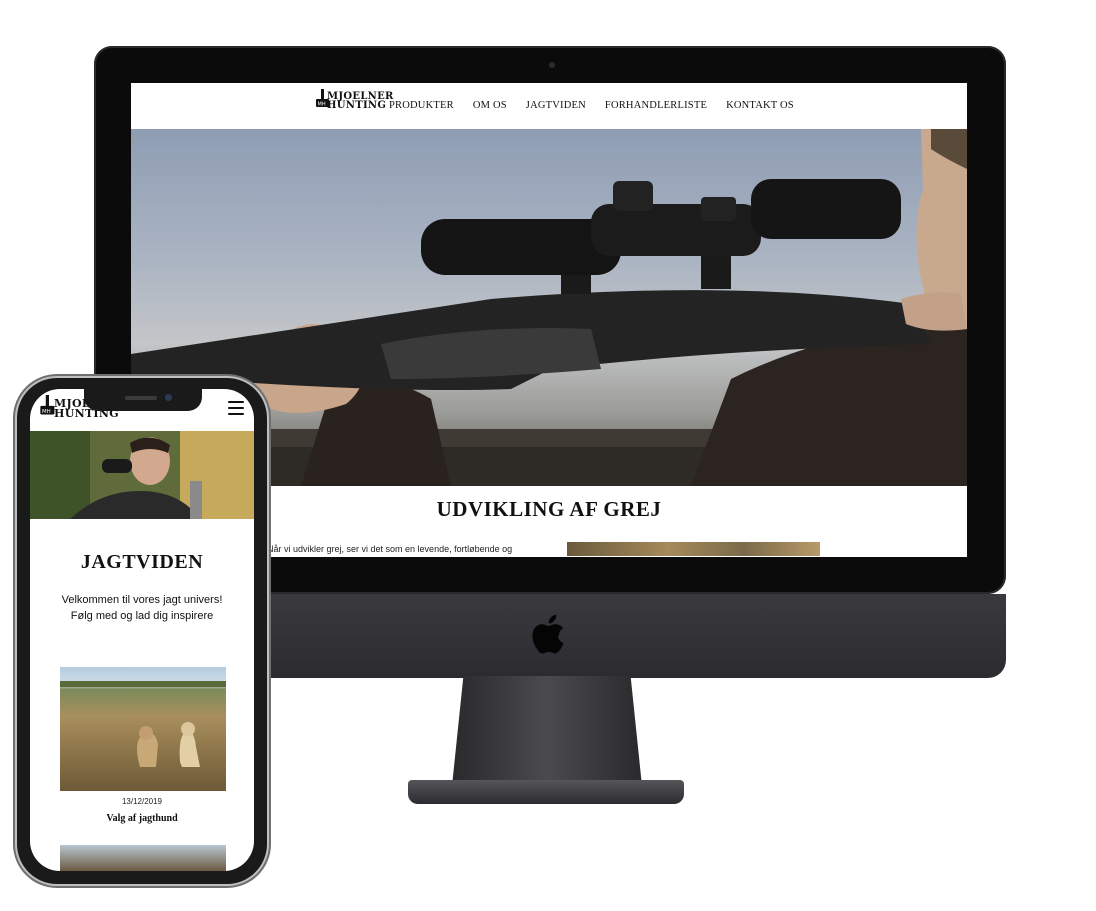 The height and width of the screenshot is (911, 1096). What do you see at coordinates (546, 792) in the screenshot?
I see `imac-stand-foot` at bounding box center [546, 792].